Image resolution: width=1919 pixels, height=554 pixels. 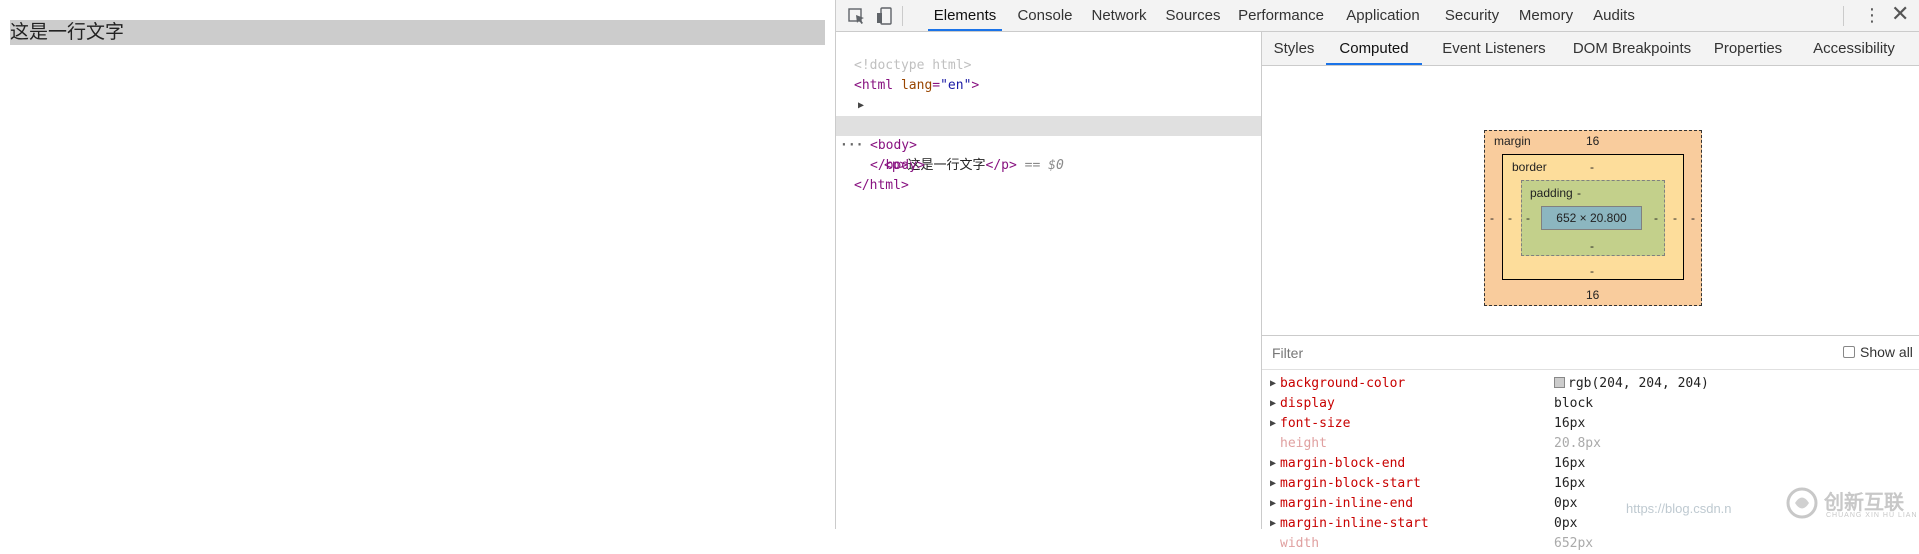 What do you see at coordinates (857, 16) in the screenshot?
I see `inspect-element-icon` at bounding box center [857, 16].